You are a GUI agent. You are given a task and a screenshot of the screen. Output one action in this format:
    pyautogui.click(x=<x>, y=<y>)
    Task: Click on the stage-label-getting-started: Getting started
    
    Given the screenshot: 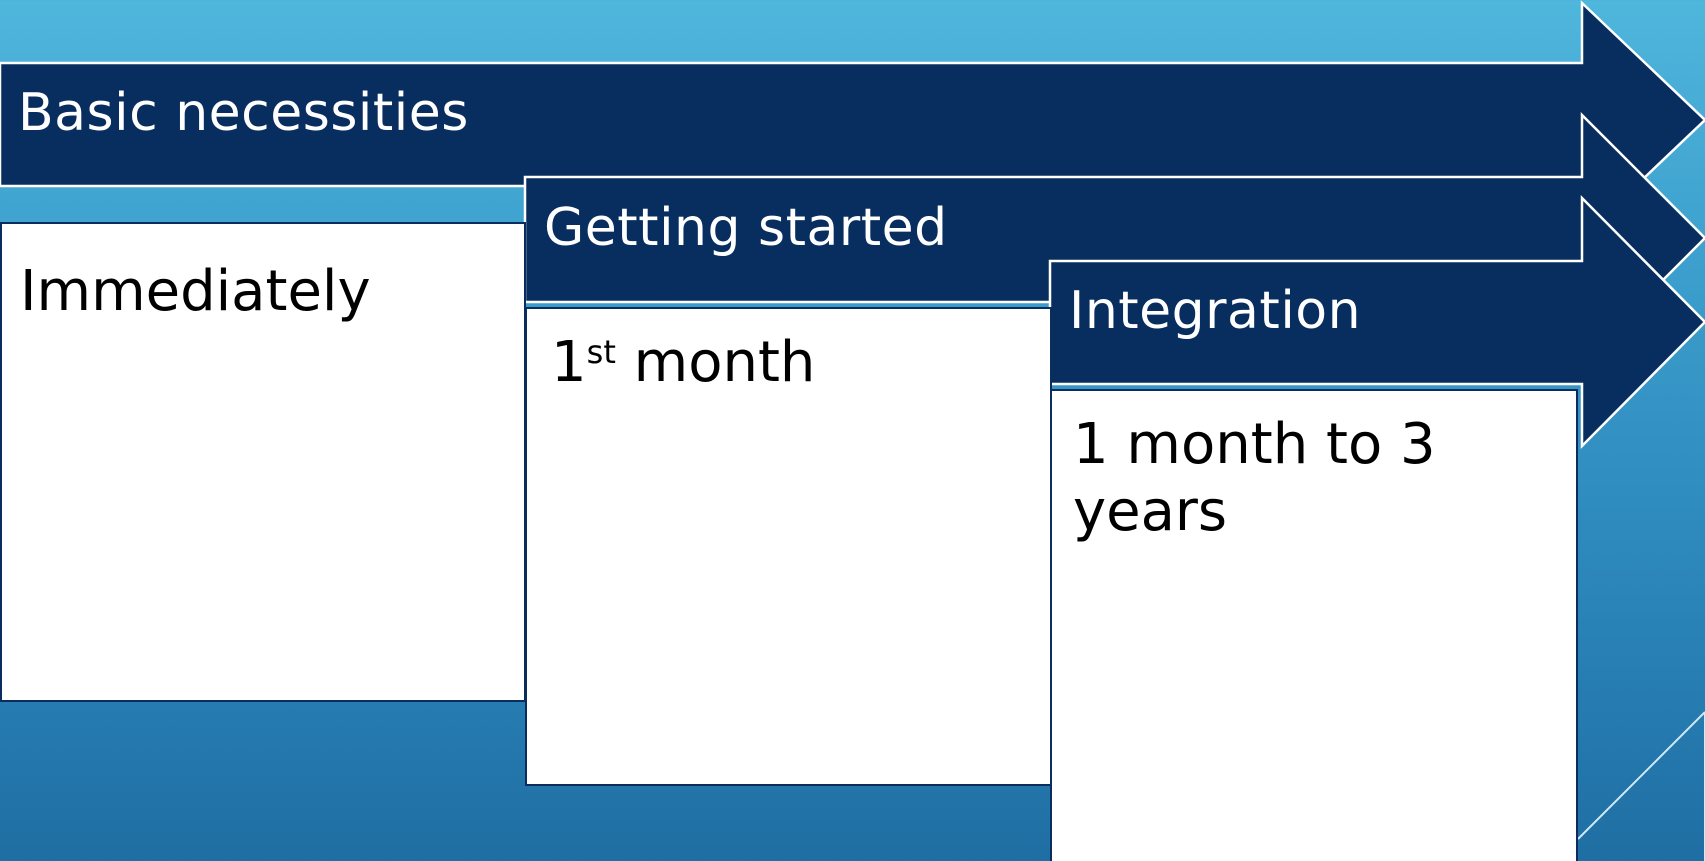 What is the action you would take?
    pyautogui.click(x=746, y=228)
    